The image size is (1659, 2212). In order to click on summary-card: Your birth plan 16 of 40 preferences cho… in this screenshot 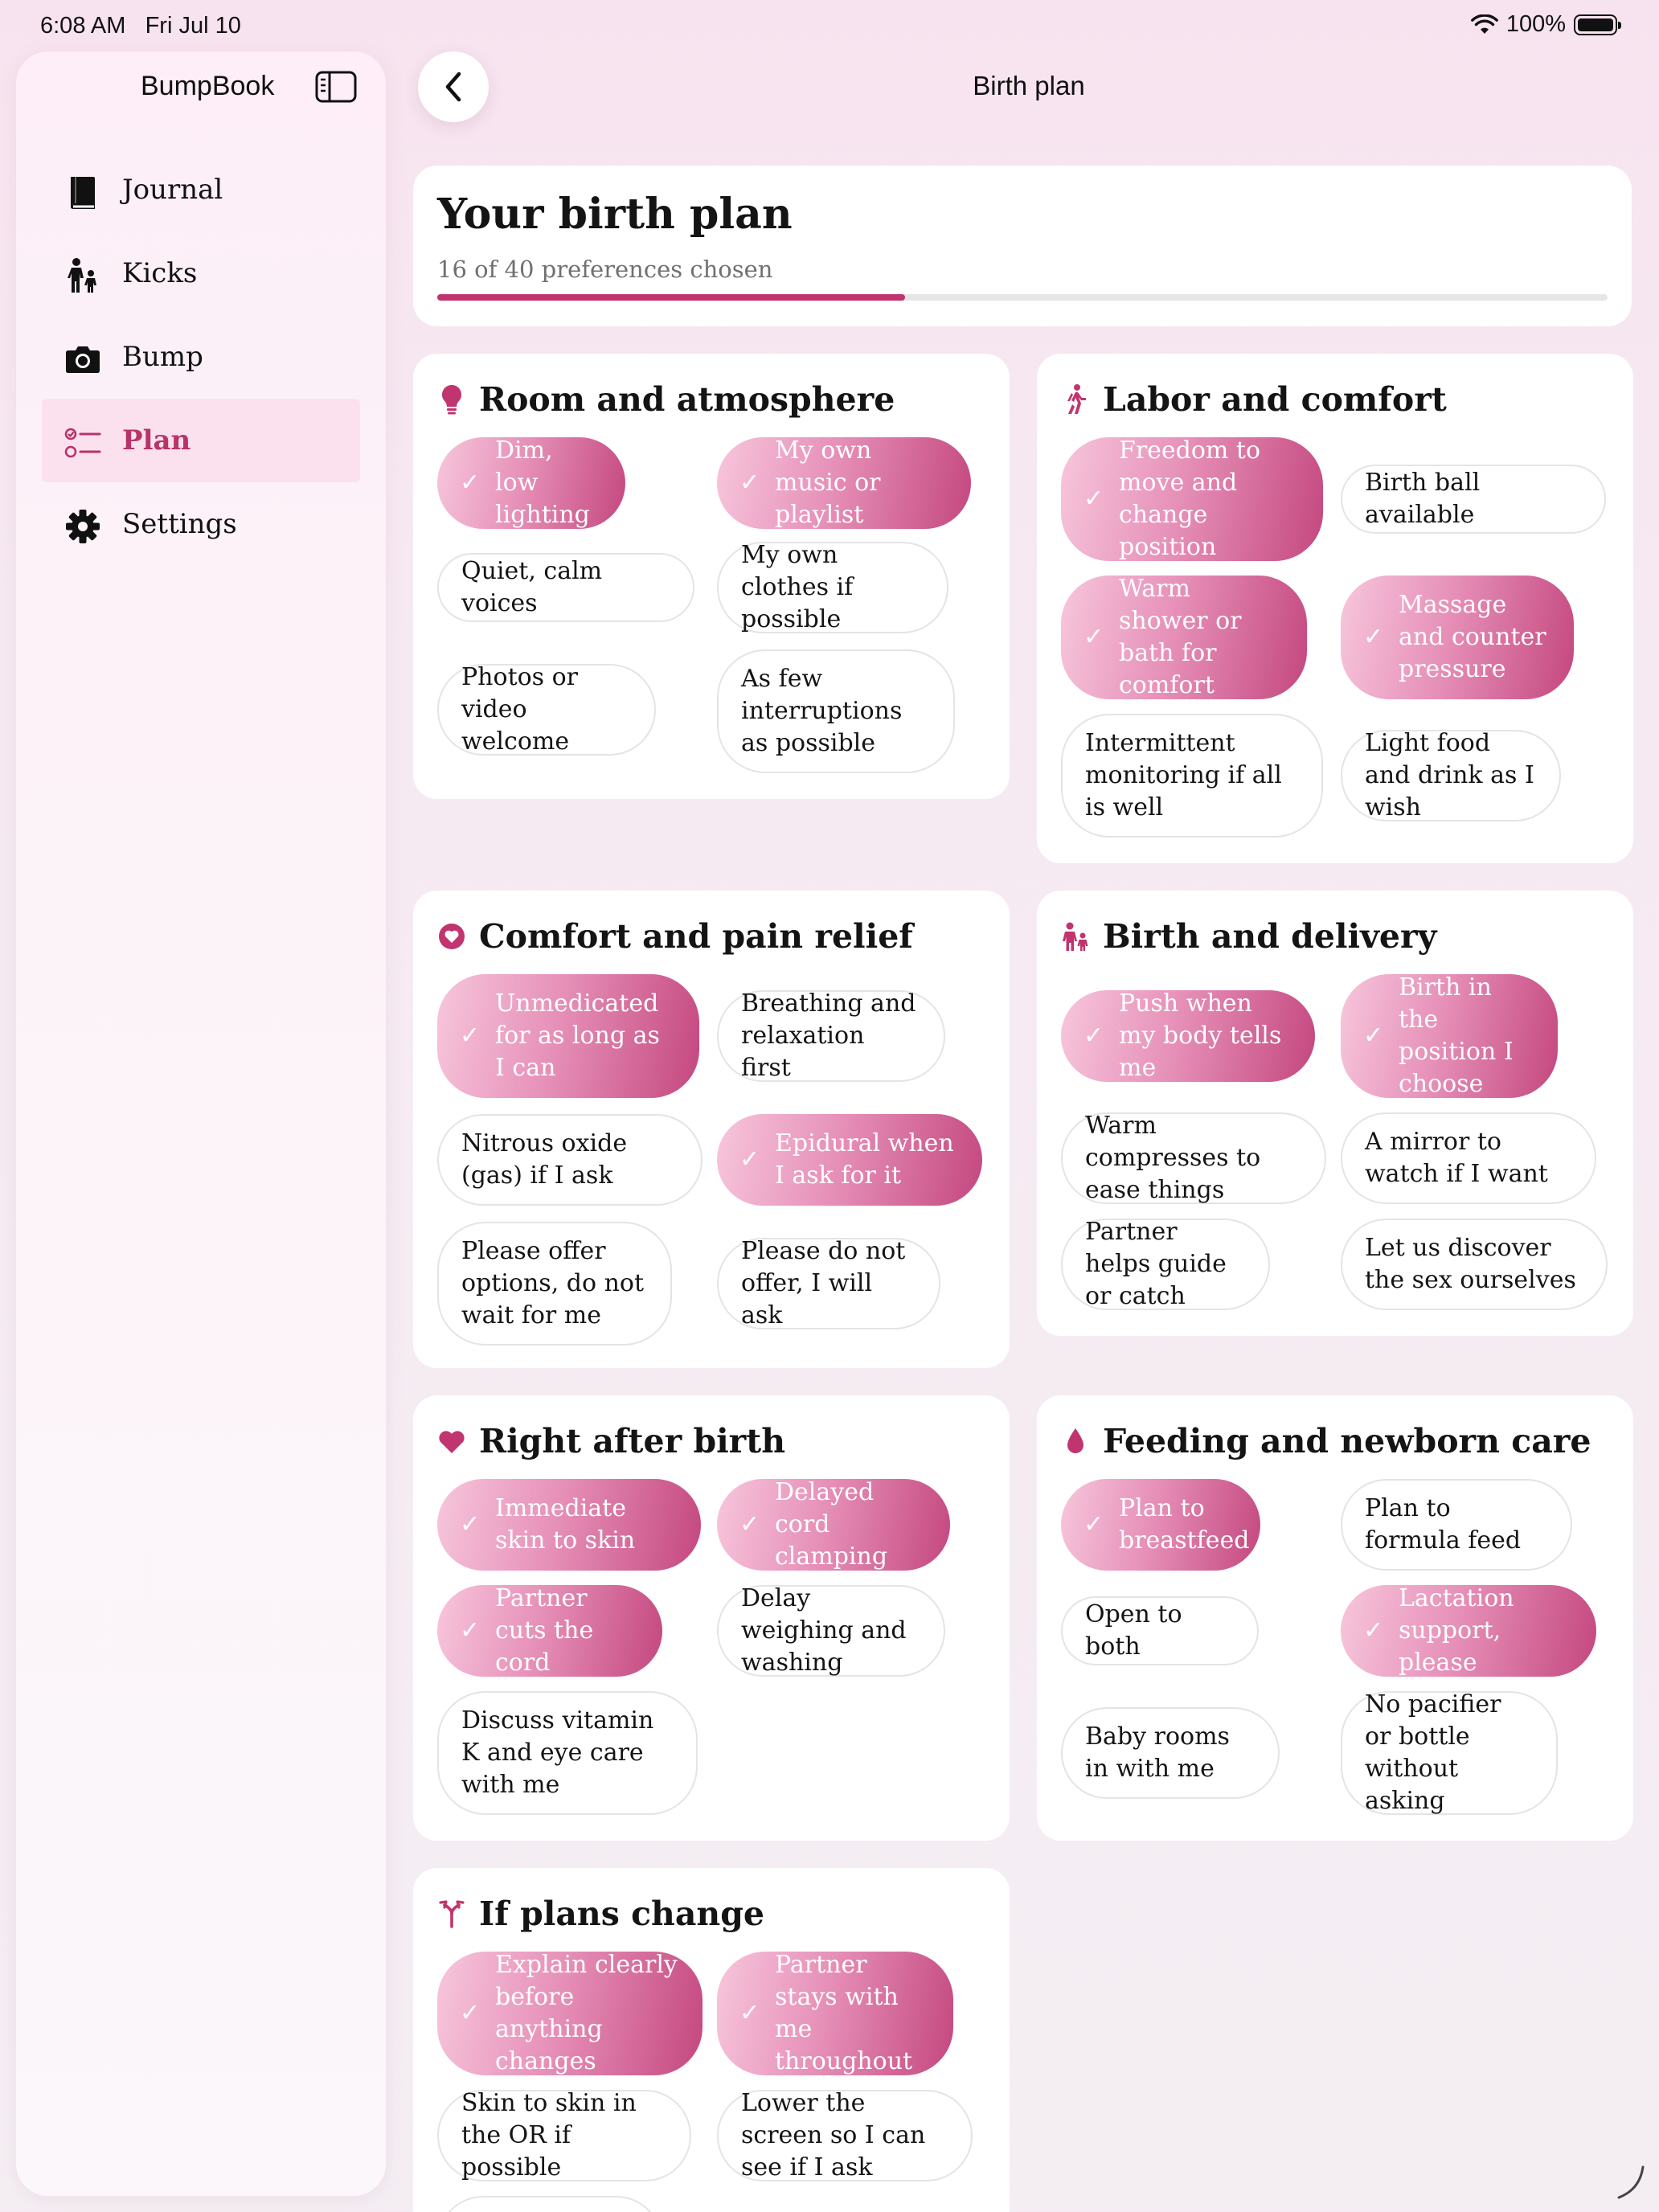, I will do `click(1022, 246)`.